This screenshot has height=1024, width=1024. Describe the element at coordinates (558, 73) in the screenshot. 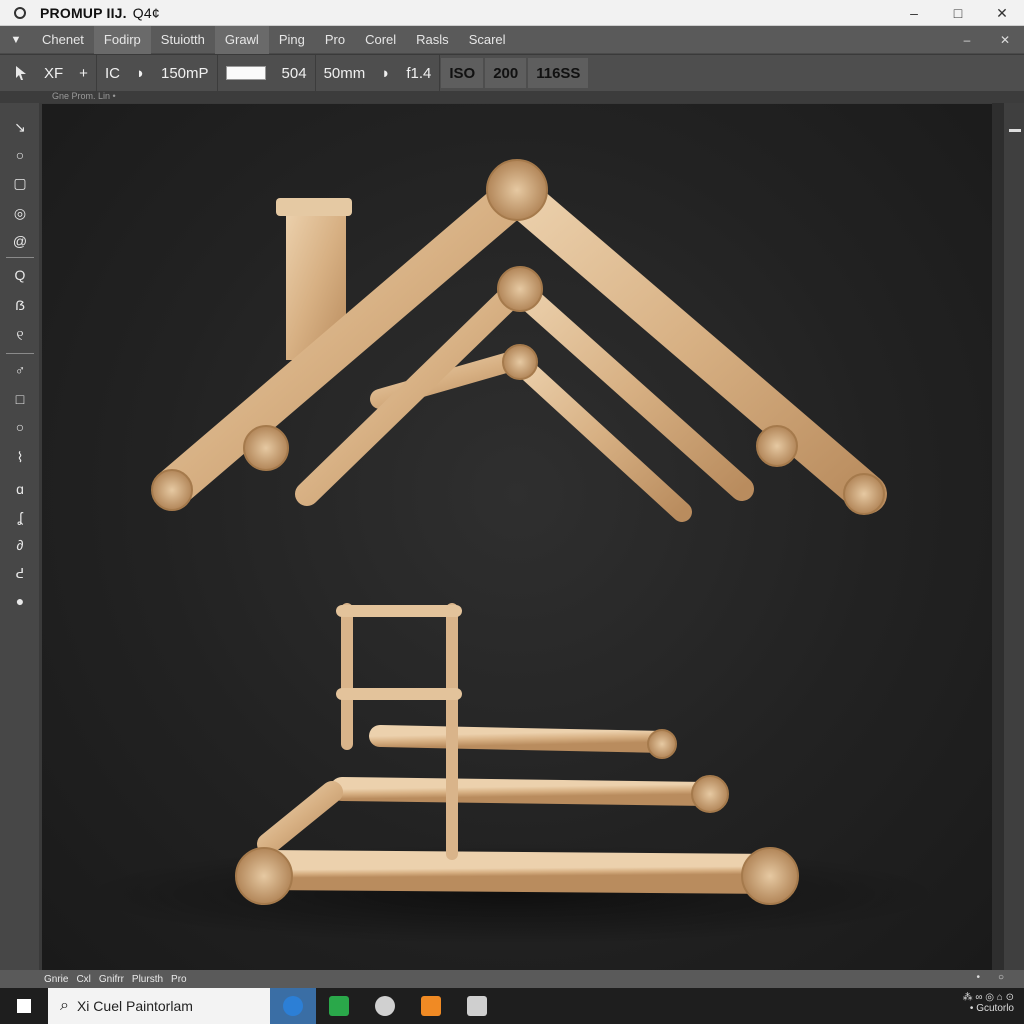

I see `shutter-value: 116SS` at that location.